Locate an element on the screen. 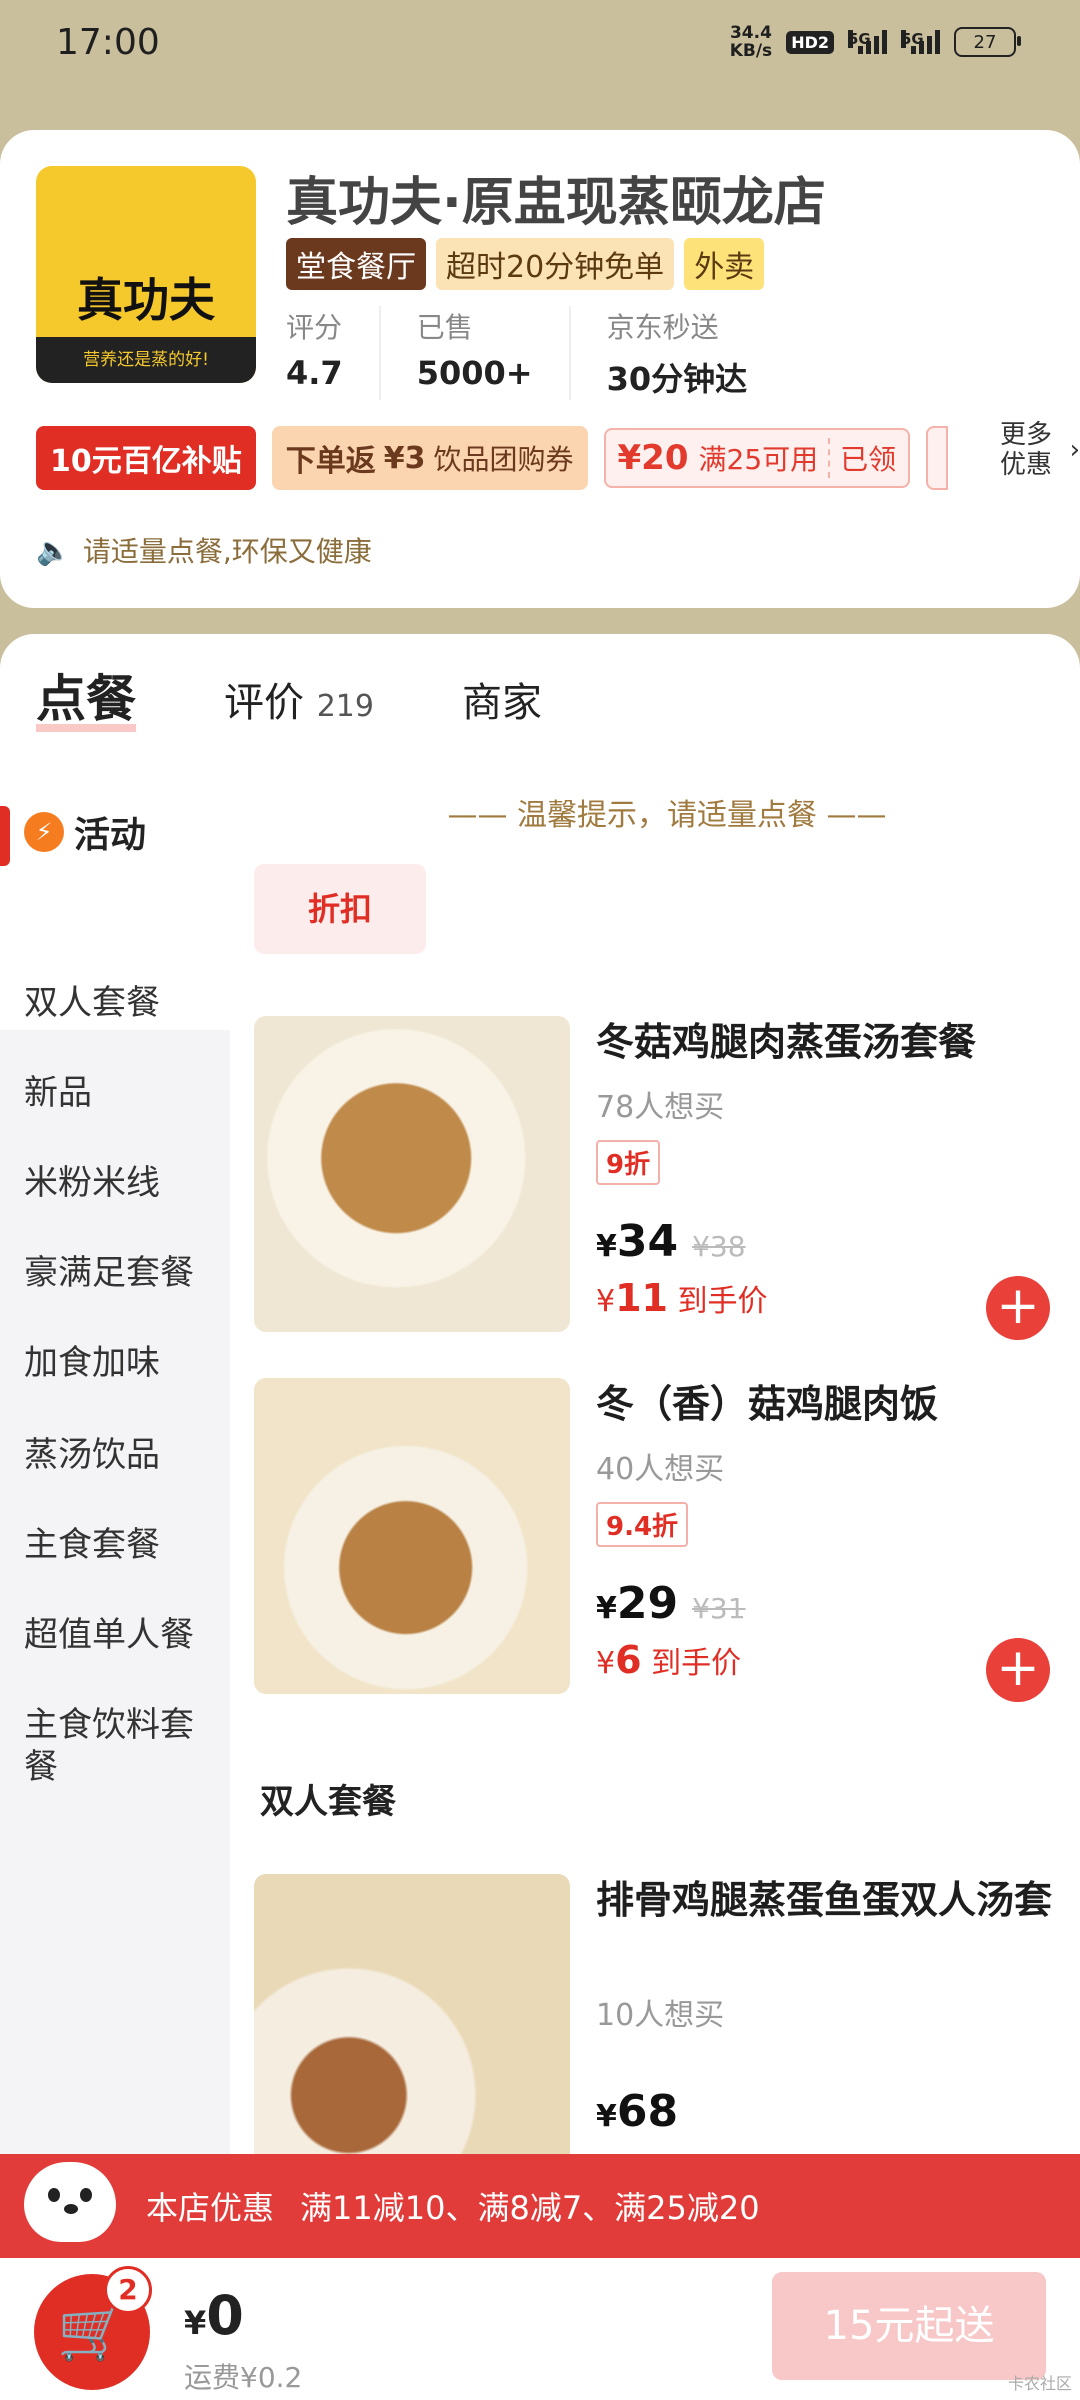  checkout-button: 15元起送 is located at coordinates (909, 2326).